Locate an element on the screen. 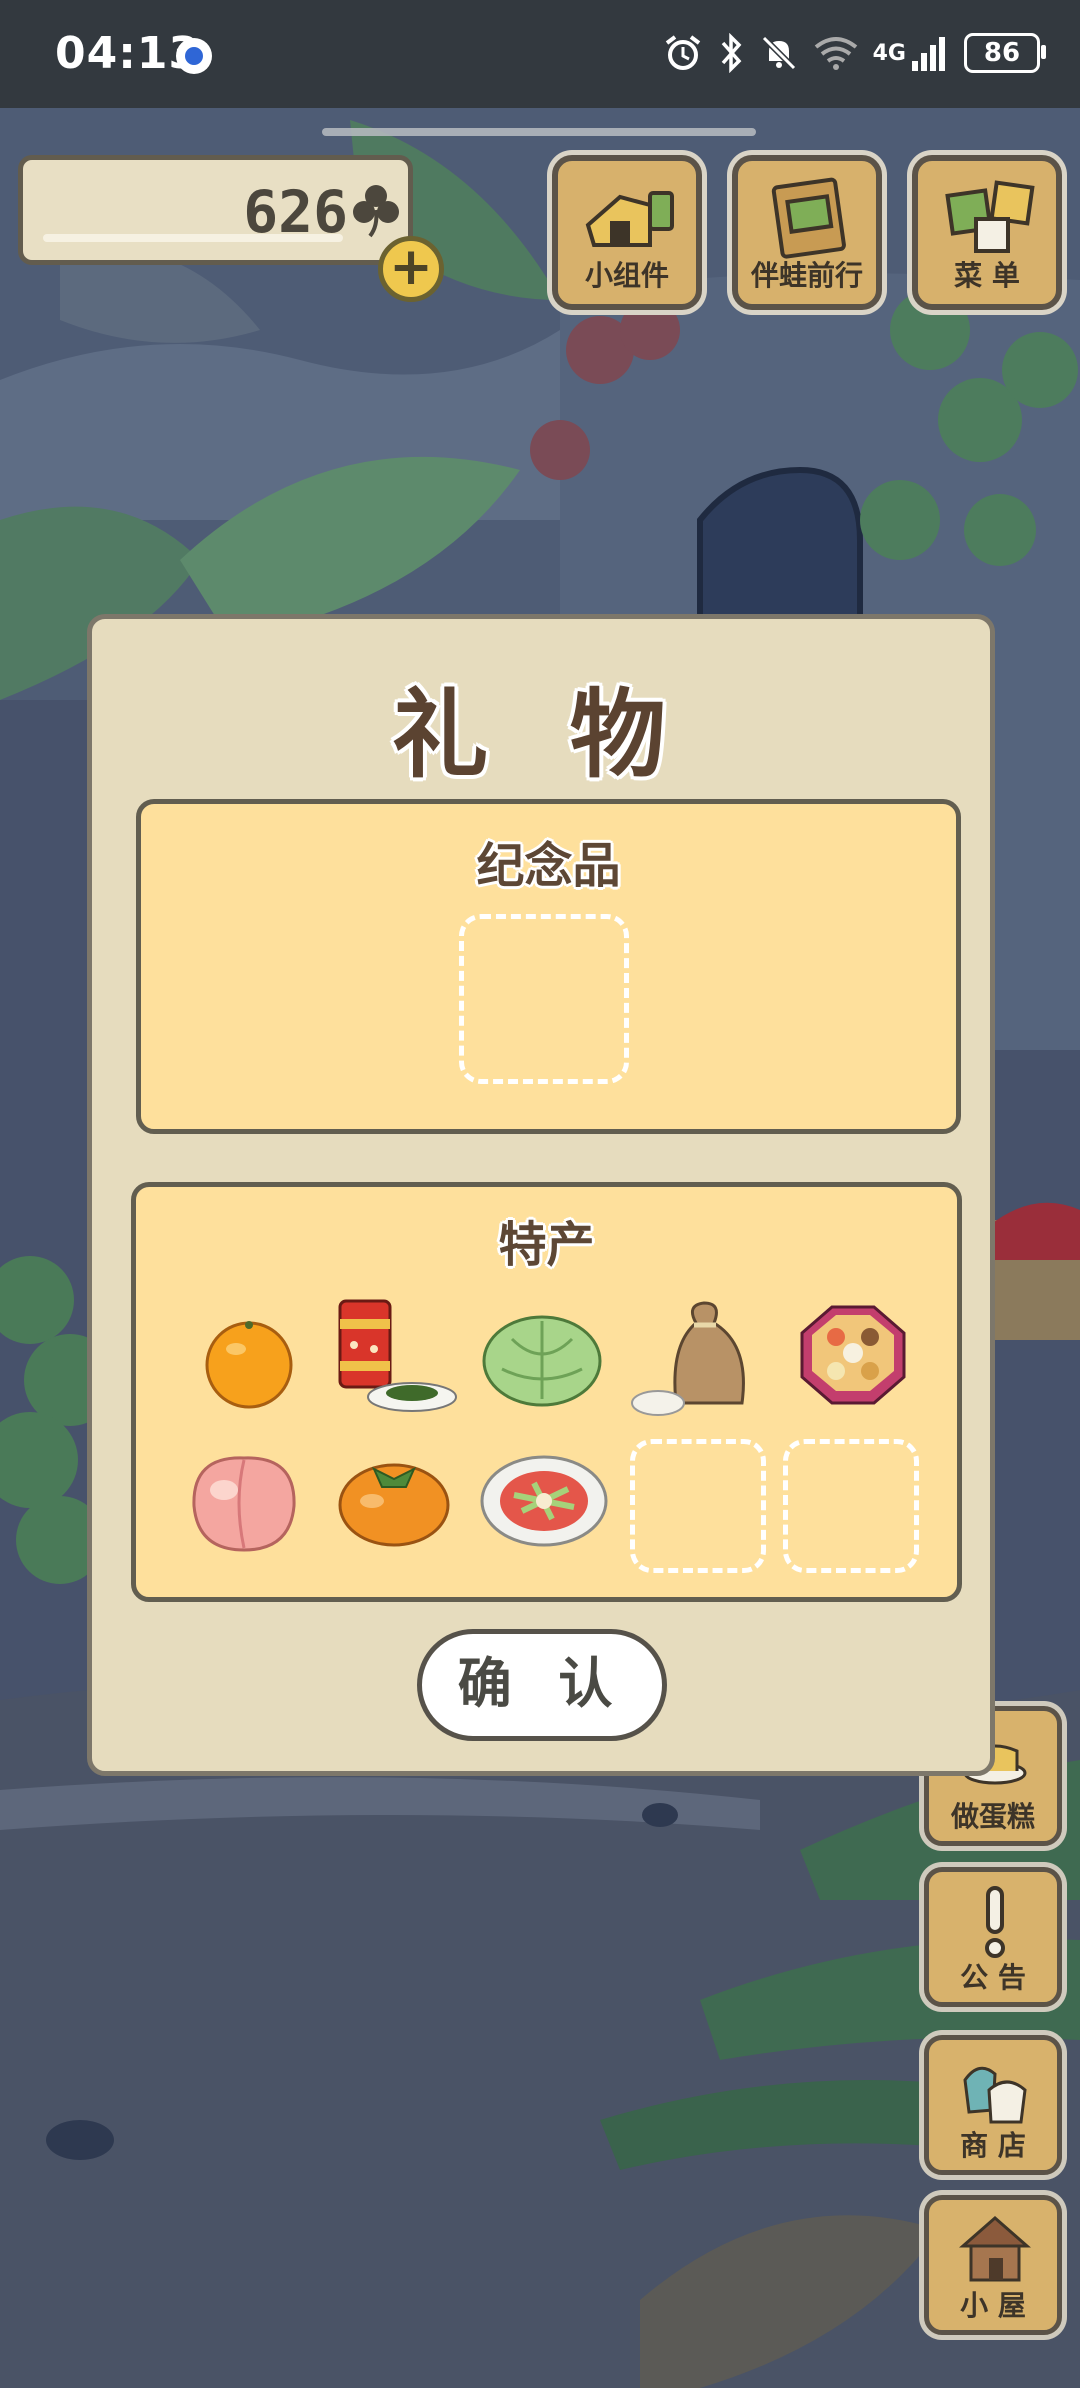  bluetooth-icon is located at coordinates (731, 53).